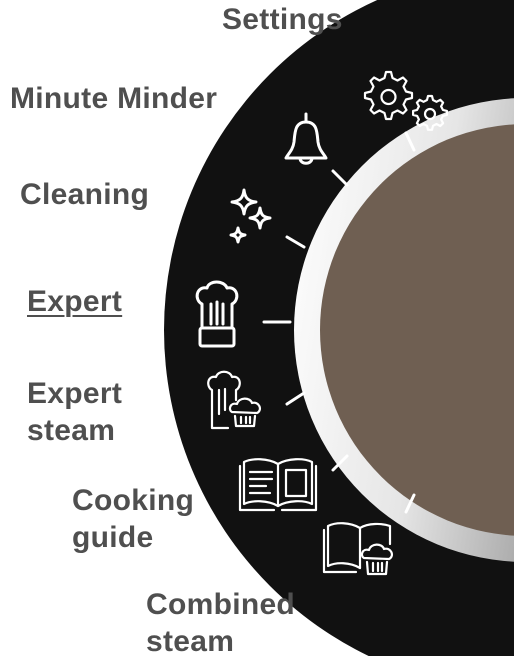  What do you see at coordinates (133, 500) in the screenshot?
I see `label-text: Cooking` at bounding box center [133, 500].